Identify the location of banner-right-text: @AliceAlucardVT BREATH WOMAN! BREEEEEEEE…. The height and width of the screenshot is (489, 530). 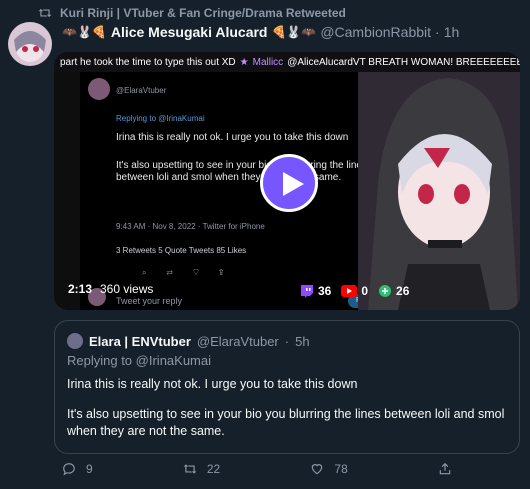
(403, 62).